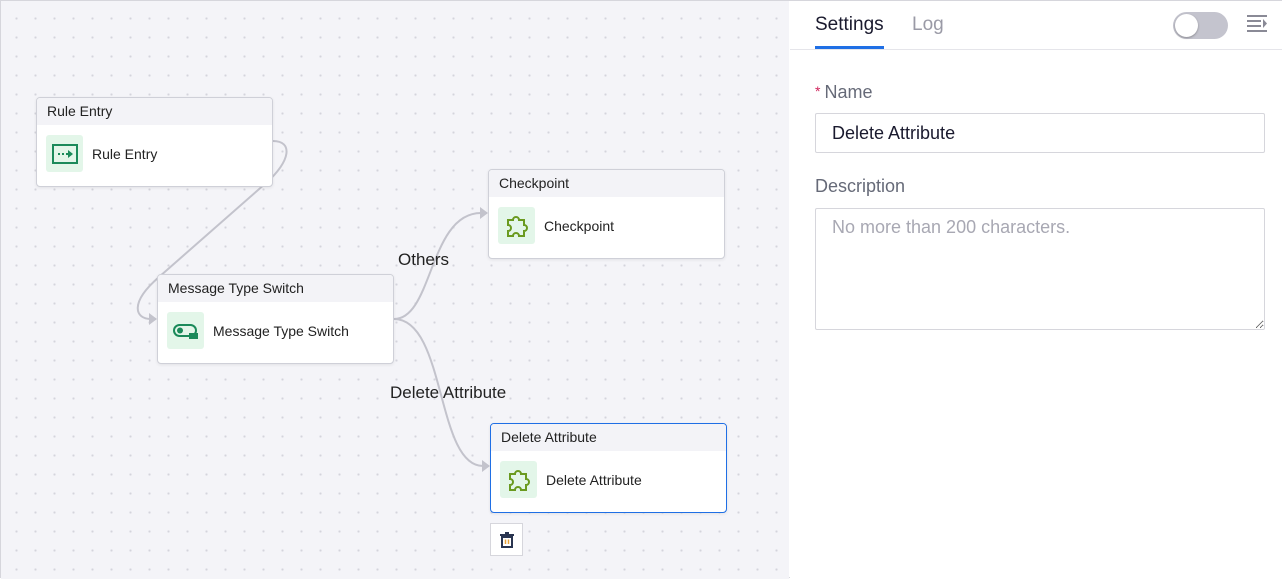 The height and width of the screenshot is (579, 1282). I want to click on node-label: Checkpoint, so click(579, 225).